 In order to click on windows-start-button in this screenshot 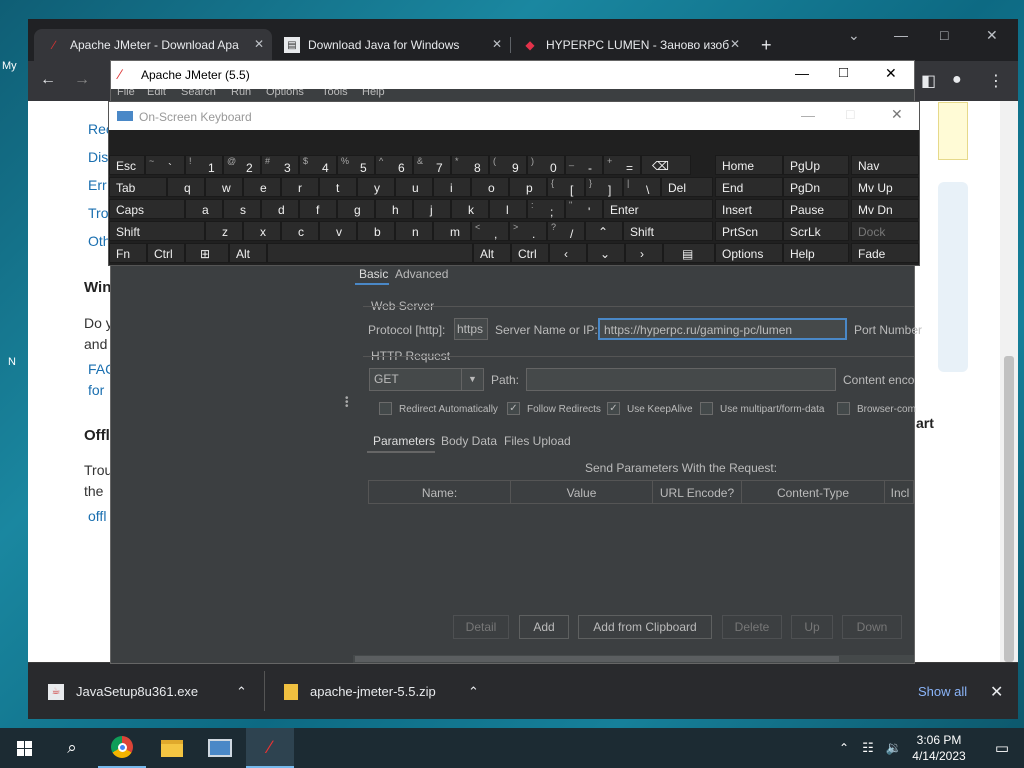, I will do `click(24, 748)`.